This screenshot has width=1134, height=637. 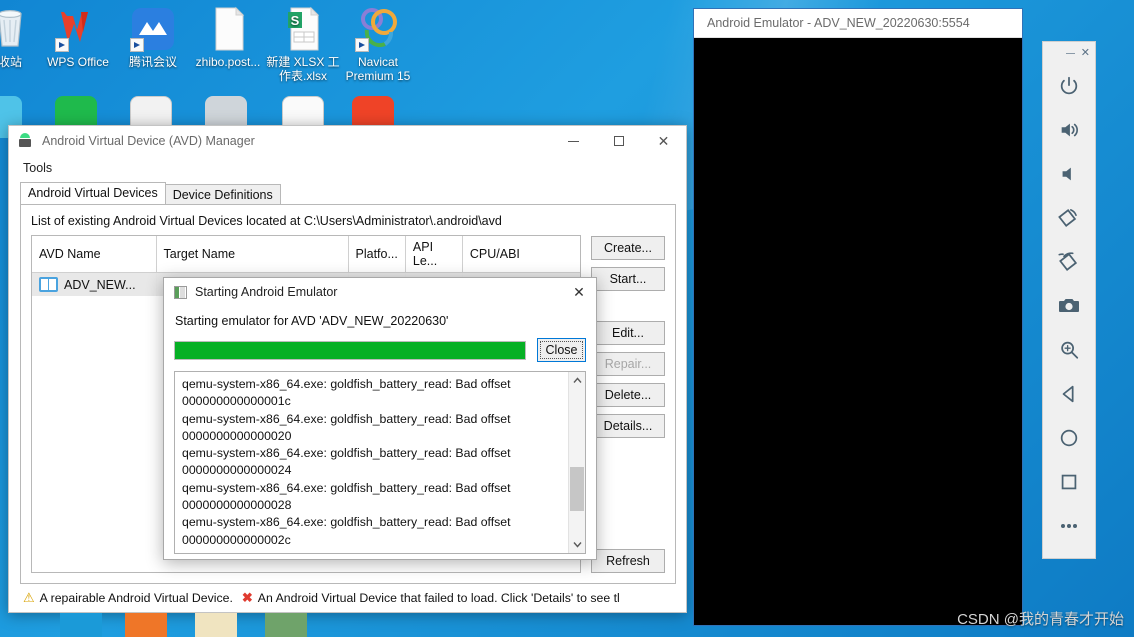 I want to click on menu-bar: Tools, so click(x=347, y=168).